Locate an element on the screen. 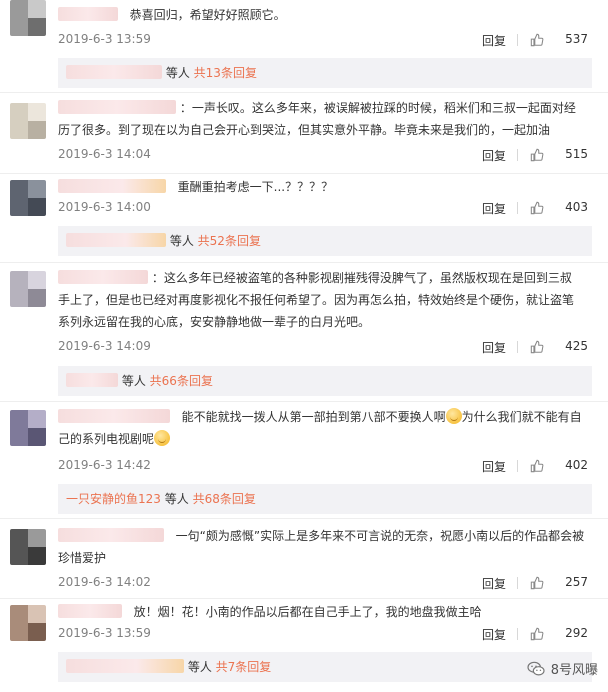 This screenshot has width=608, height=692. comment-text-line: 己的系列电视剧呢 is located at coordinates (323, 439).